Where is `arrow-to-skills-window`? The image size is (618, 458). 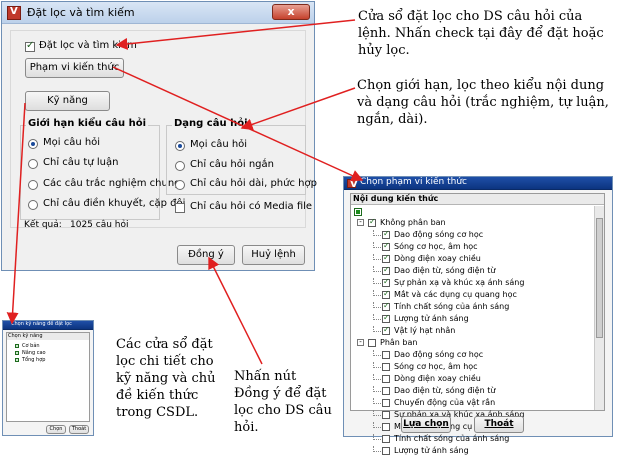 arrow-to-skills-window is located at coordinates (16, 213).